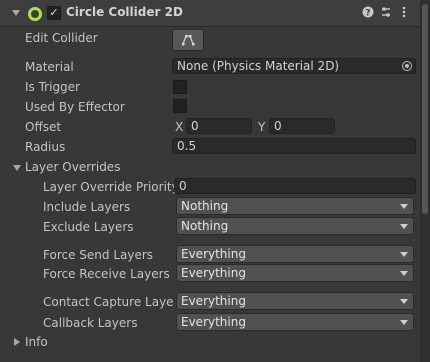 This screenshot has height=362, width=430. What do you see at coordinates (35, 14) in the screenshot?
I see `circle-collider-icon` at bounding box center [35, 14].